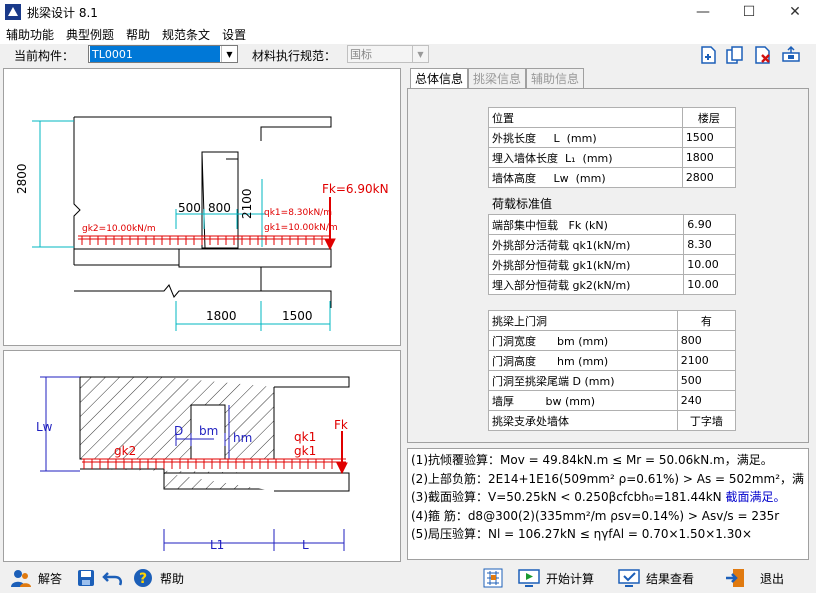  I want to click on table-row: 挑梁支承处墙体, so click(583, 420).